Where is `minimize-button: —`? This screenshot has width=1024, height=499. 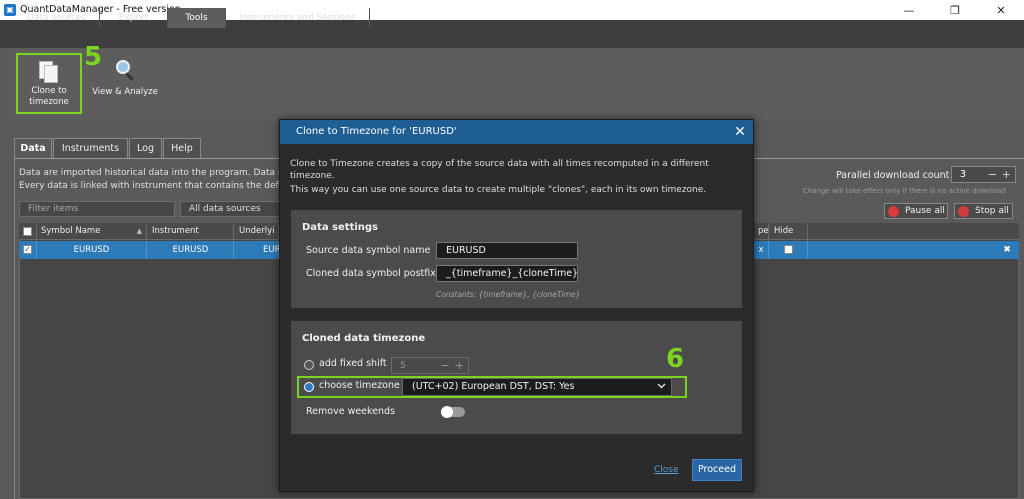 minimize-button: — is located at coordinates (909, 10).